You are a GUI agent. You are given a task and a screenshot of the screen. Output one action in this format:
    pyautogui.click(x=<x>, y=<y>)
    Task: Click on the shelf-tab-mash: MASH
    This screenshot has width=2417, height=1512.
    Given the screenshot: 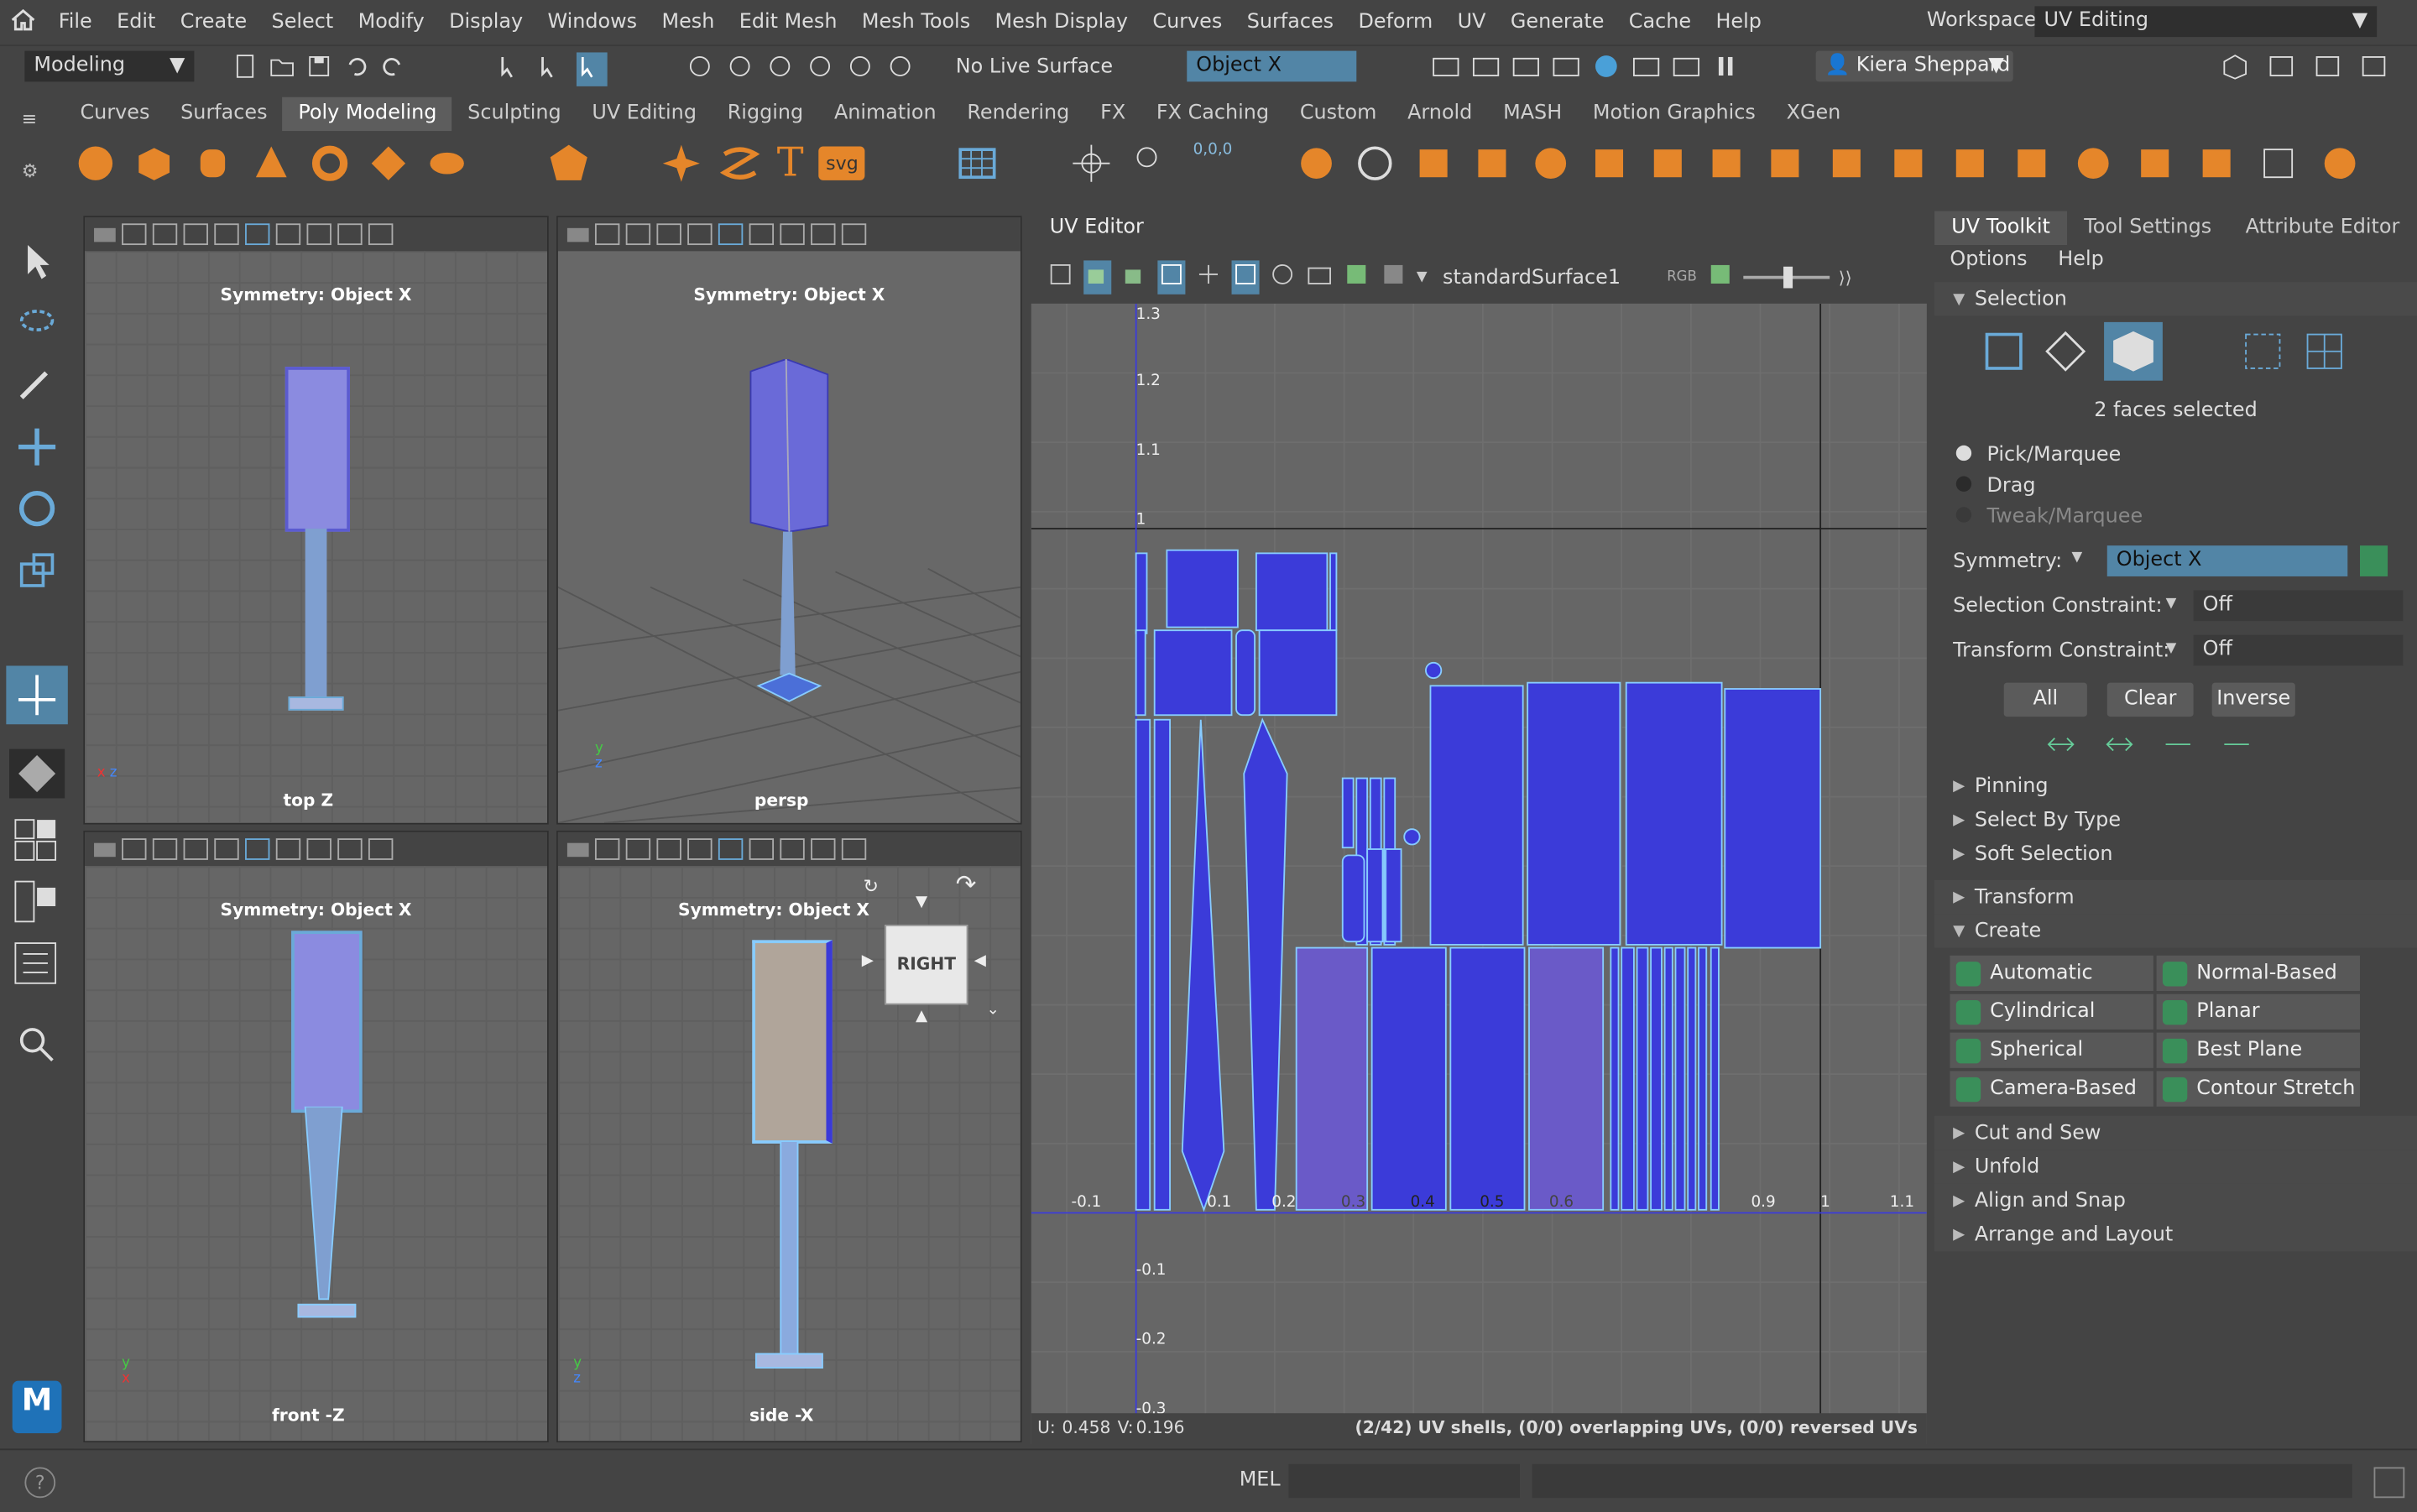 What is the action you would take?
    pyautogui.click(x=1533, y=114)
    